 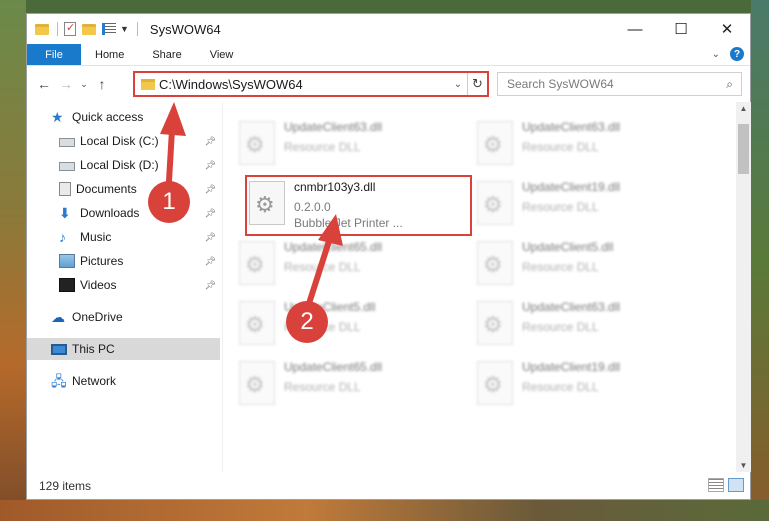 What do you see at coordinates (57, 117) in the screenshot?
I see `star-icon: ★` at bounding box center [57, 117].